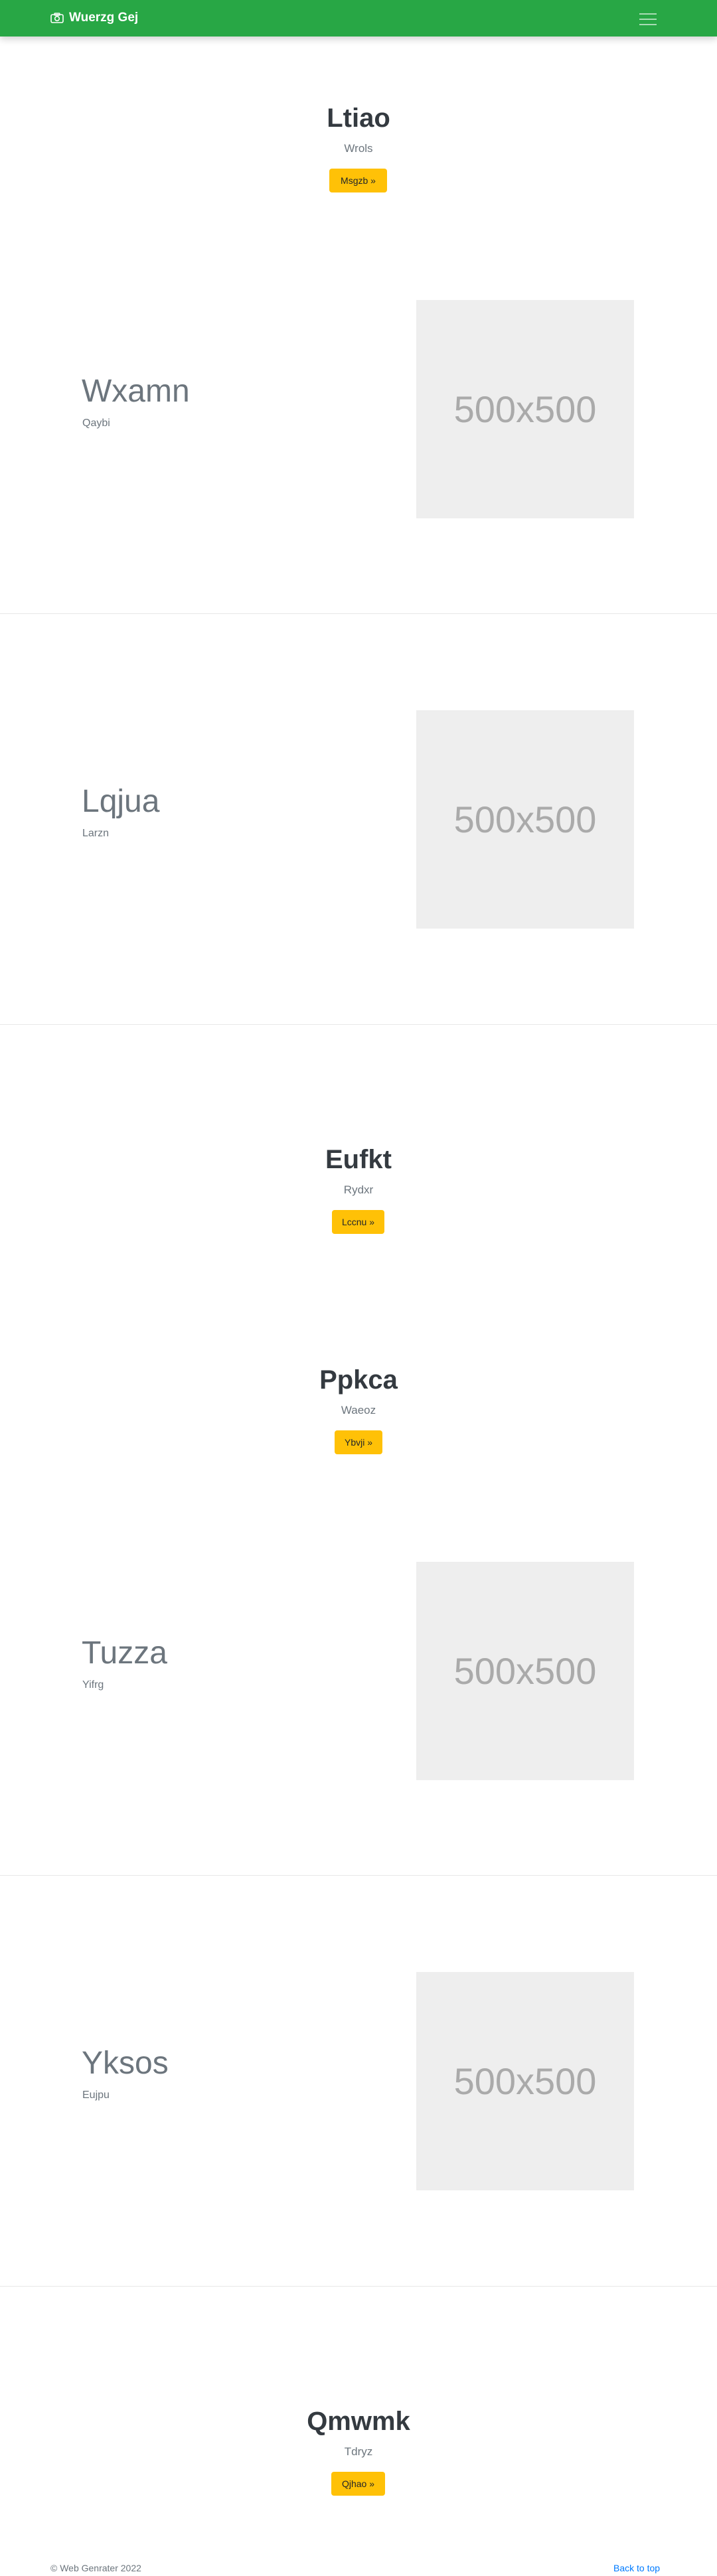  I want to click on hero-title: Ppkca, so click(358, 1380).